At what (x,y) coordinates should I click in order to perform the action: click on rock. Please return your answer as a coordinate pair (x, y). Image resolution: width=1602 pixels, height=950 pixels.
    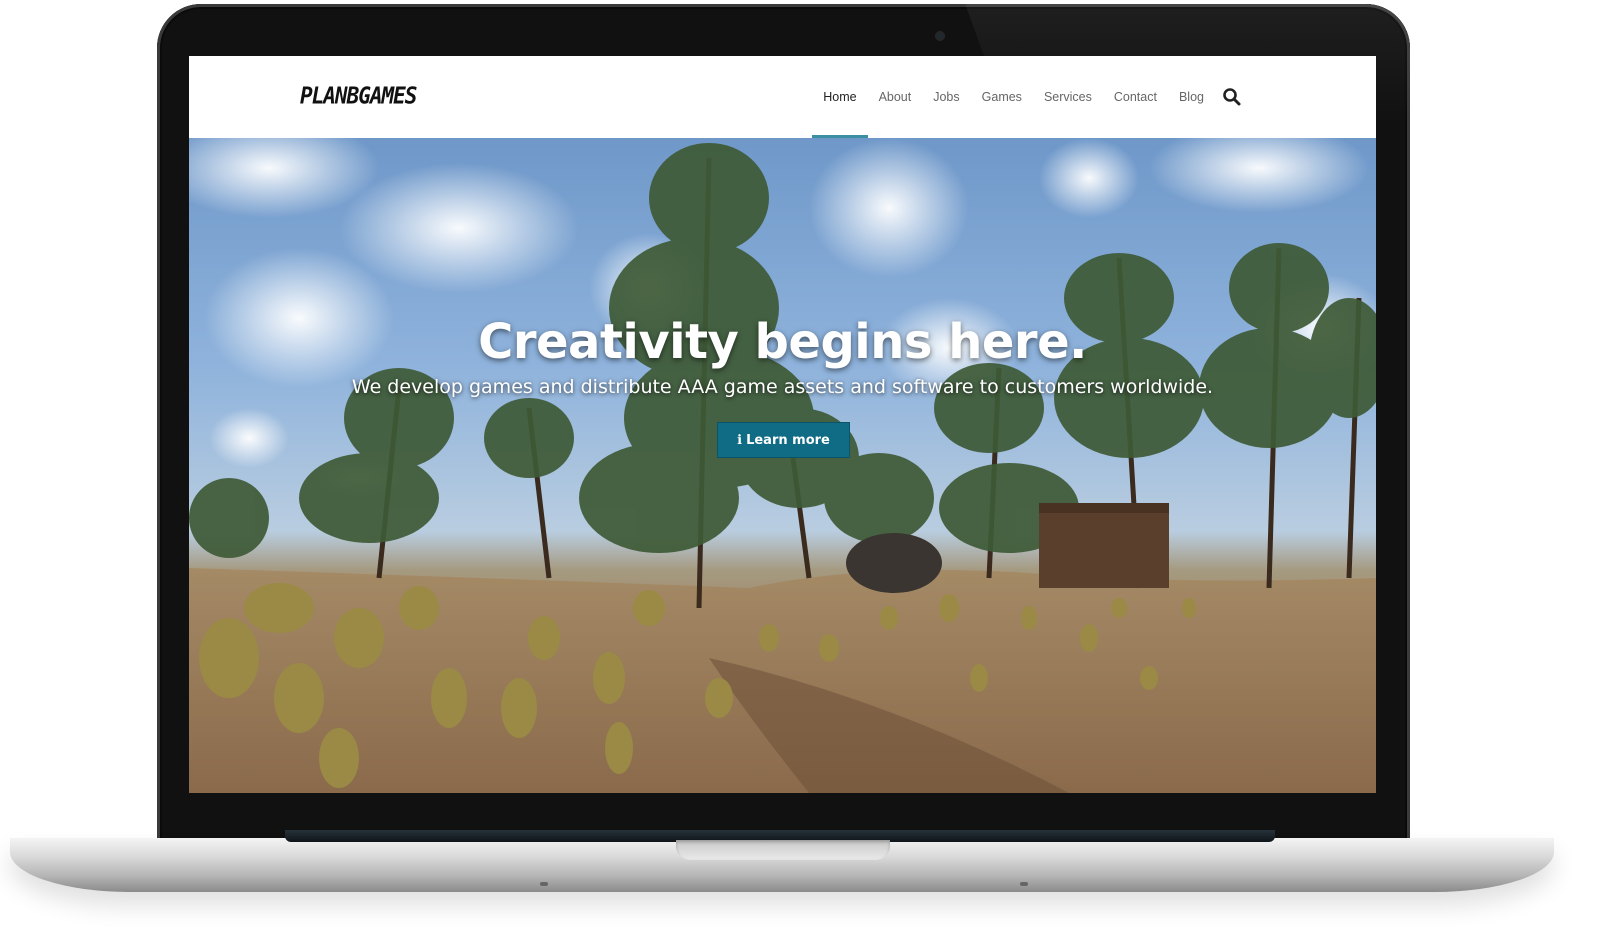
    Looking at the image, I should click on (894, 563).